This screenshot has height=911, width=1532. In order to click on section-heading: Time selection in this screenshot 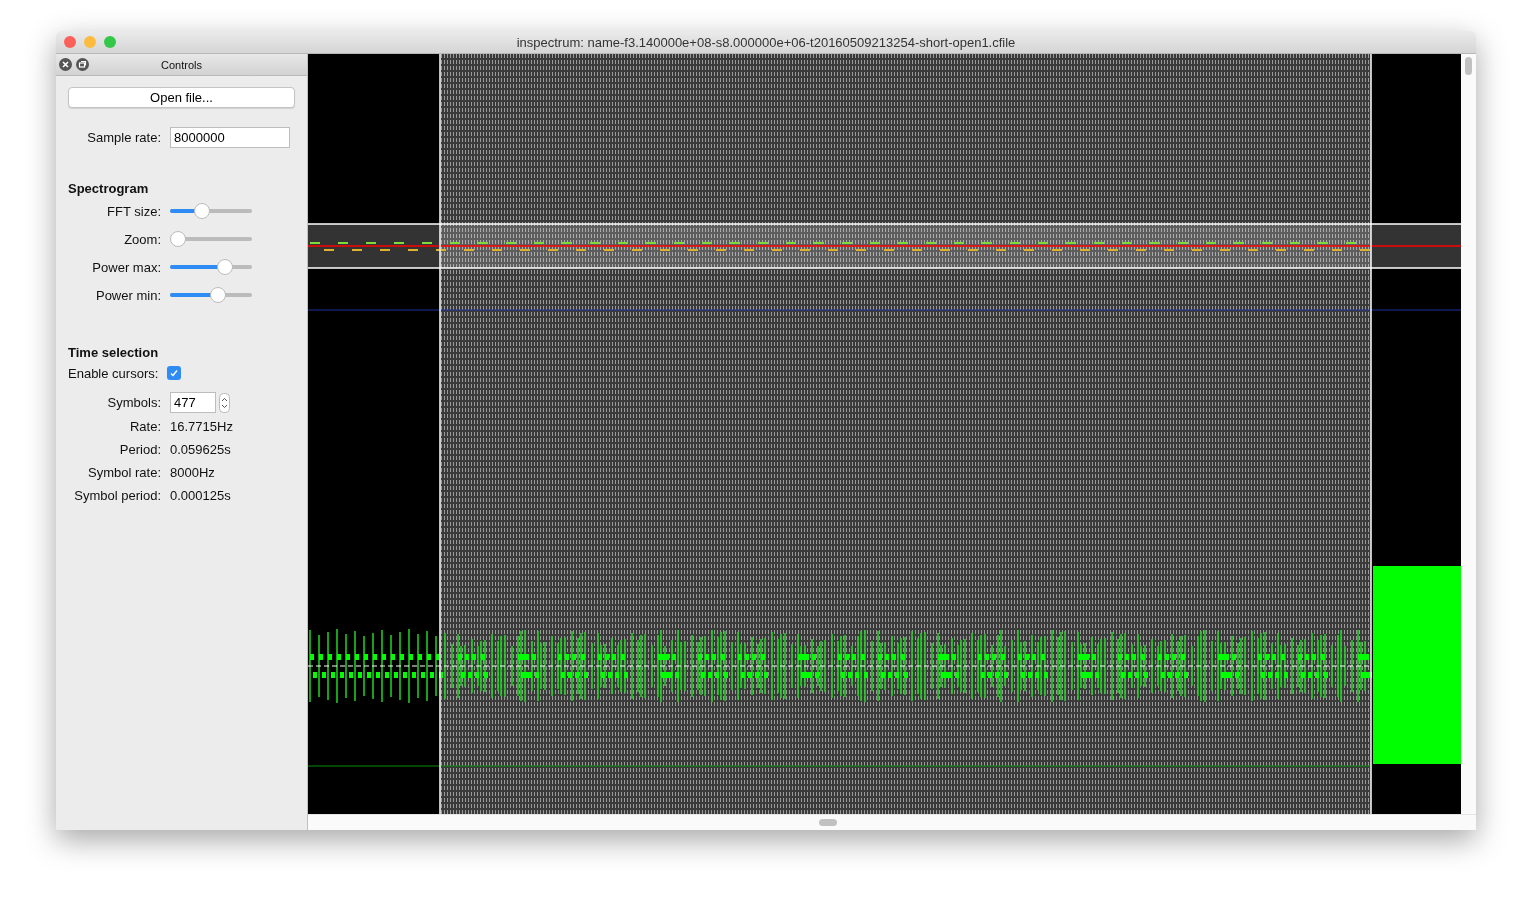, I will do `click(114, 352)`.